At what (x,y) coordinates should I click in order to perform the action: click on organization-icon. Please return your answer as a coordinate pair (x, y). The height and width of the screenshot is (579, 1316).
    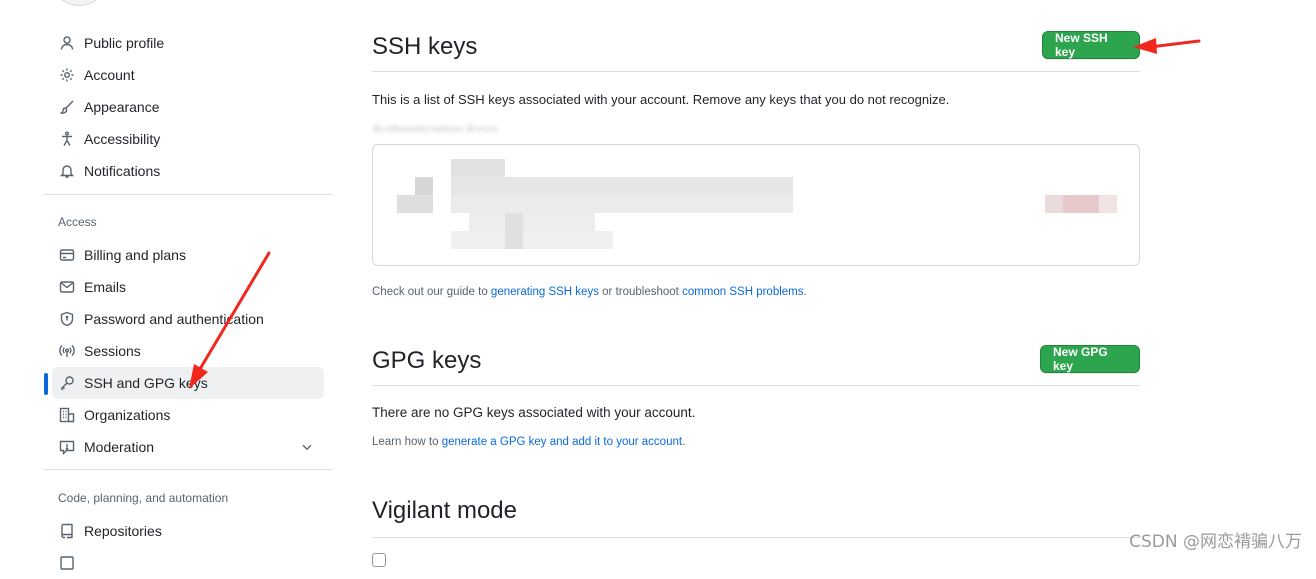
    Looking at the image, I should click on (67, 415).